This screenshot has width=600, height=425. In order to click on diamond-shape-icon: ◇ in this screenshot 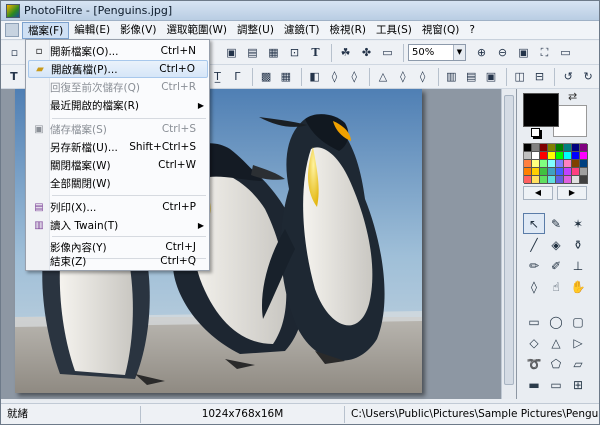, I will do `click(534, 342)`.